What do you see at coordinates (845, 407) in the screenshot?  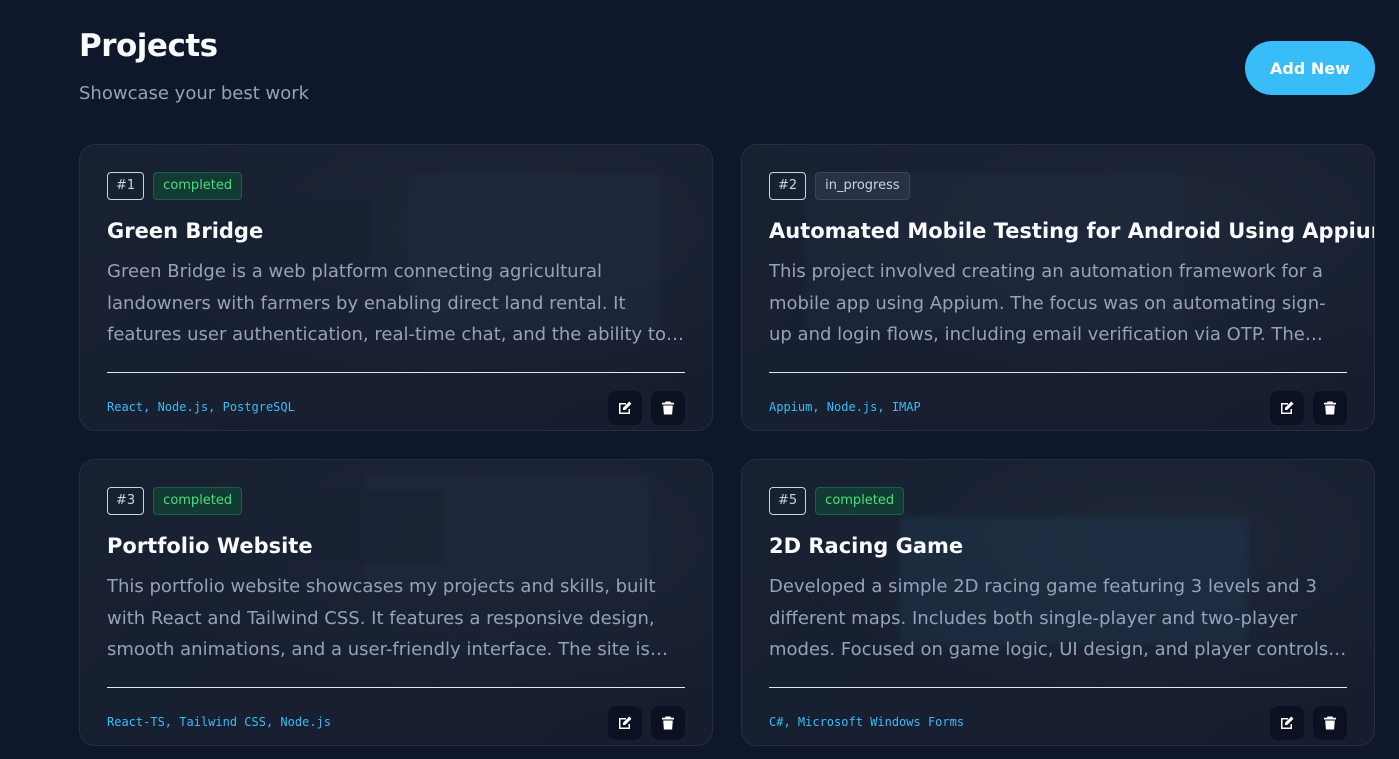 I see `project-tech-stack: Appium, Node.js, IMAP` at bounding box center [845, 407].